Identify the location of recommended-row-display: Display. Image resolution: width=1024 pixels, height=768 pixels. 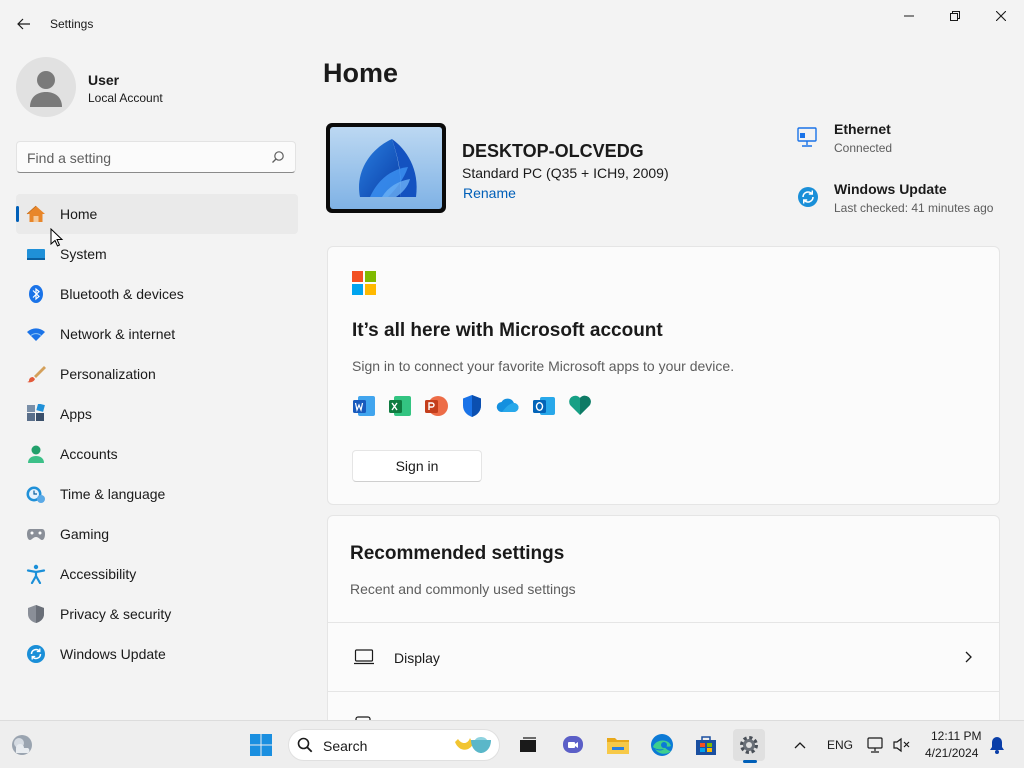
(663, 657).